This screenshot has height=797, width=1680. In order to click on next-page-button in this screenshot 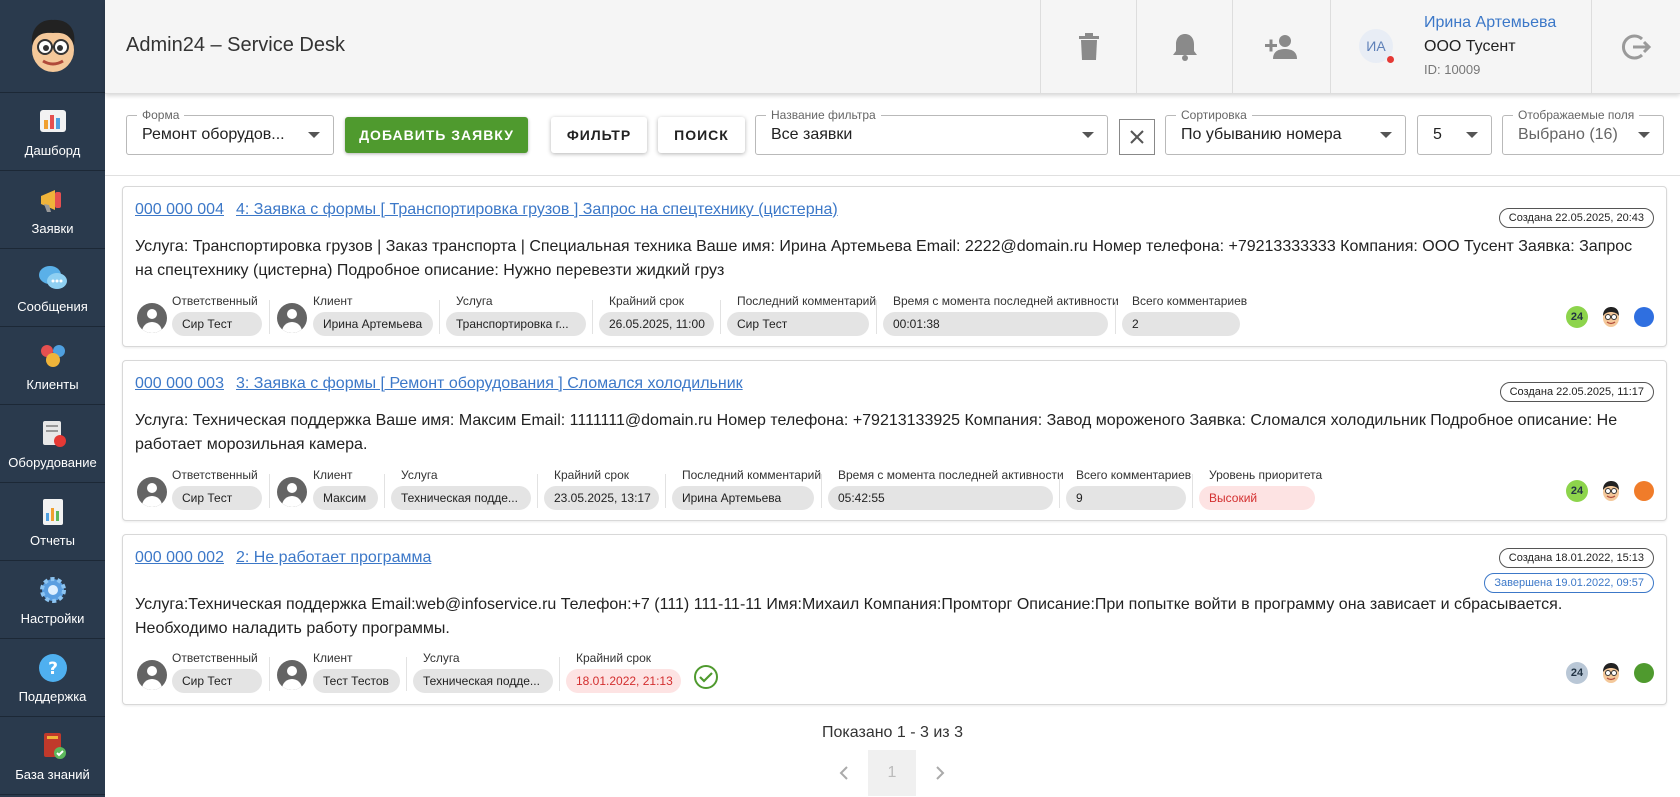, I will do `click(940, 773)`.